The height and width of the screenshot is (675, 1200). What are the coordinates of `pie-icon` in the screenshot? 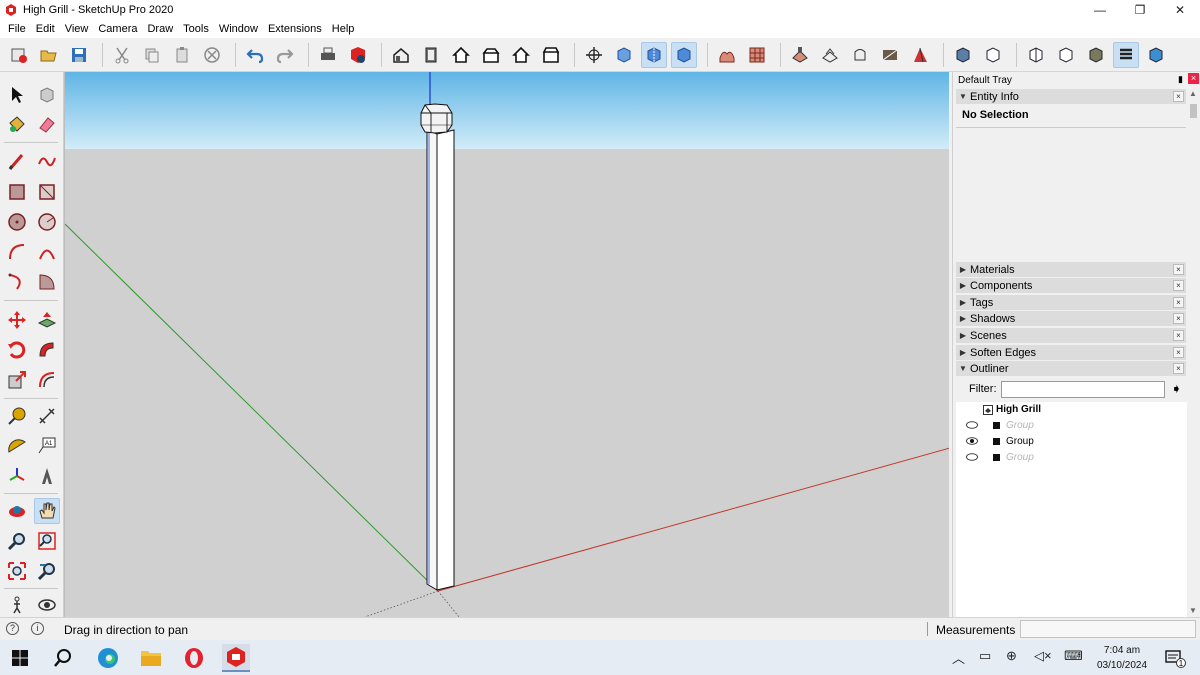 It's located at (47, 282).